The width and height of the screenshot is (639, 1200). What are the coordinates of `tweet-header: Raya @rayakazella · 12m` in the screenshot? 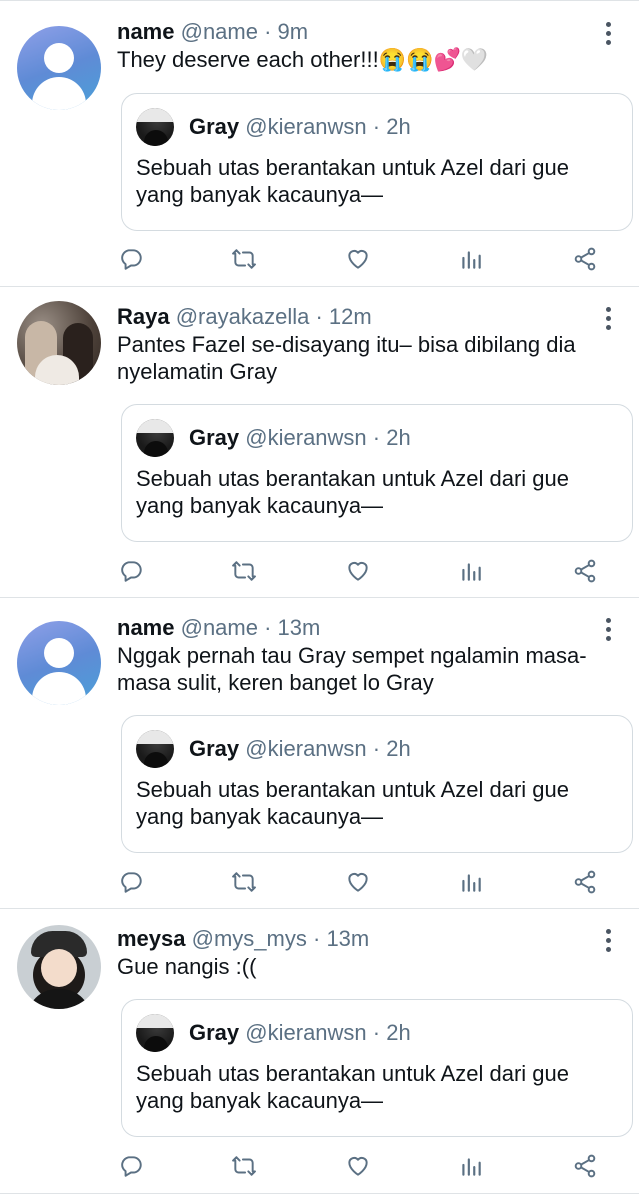 It's located at (244, 317).